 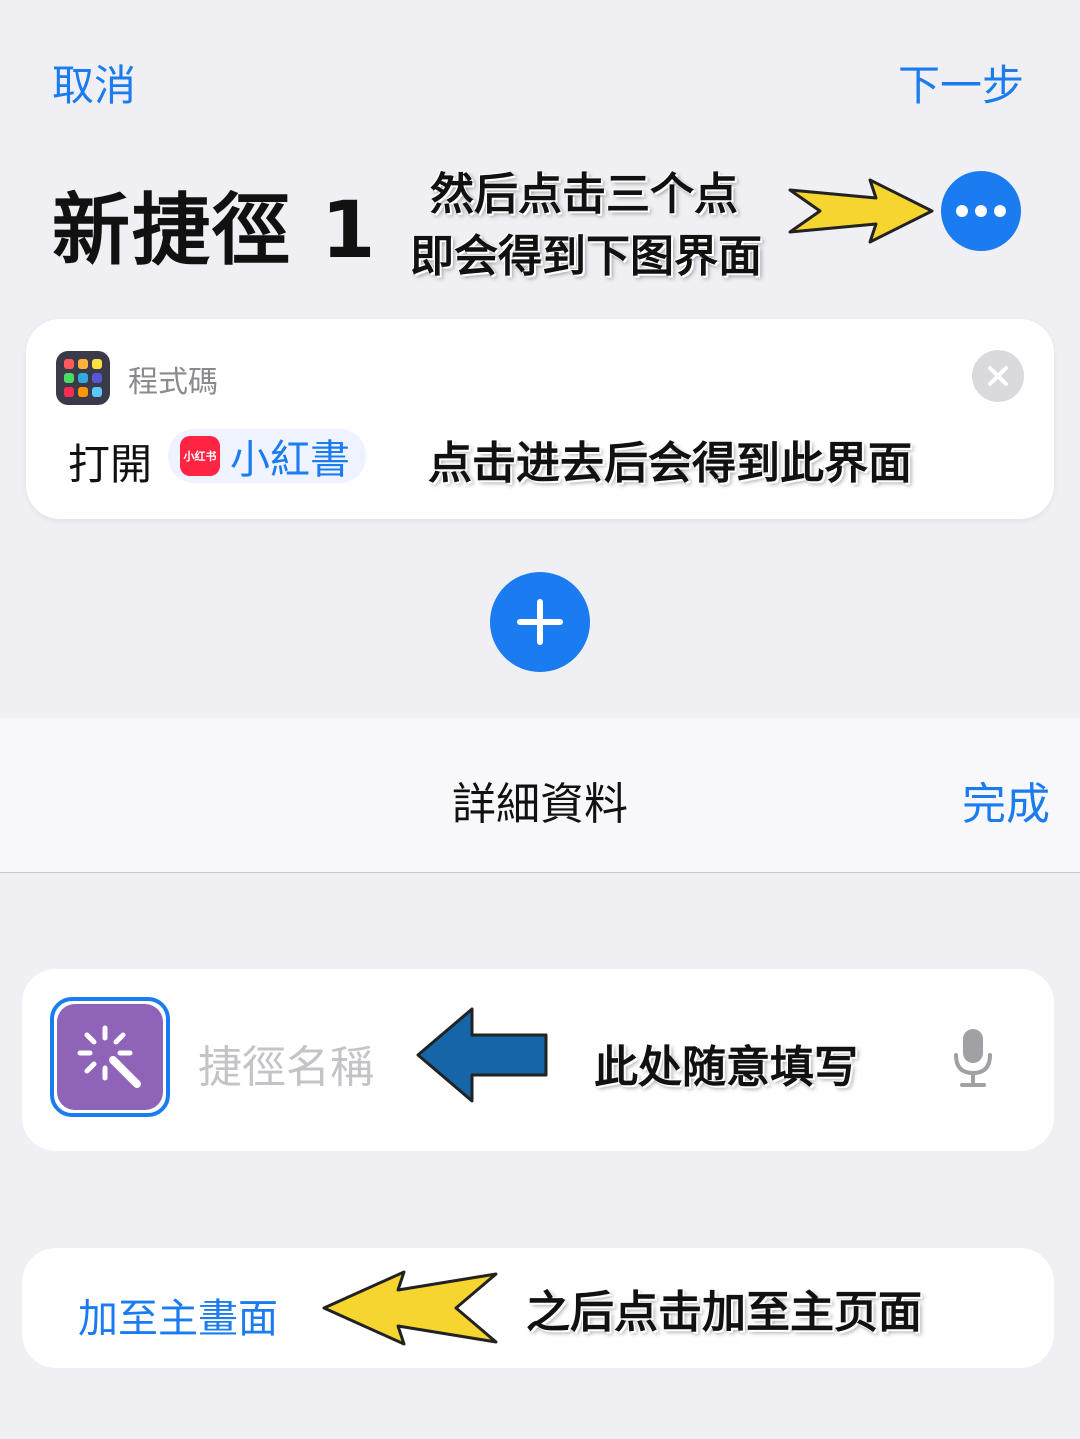 I want to click on xiaohongshu-app-icon: 小红书, so click(x=200, y=456).